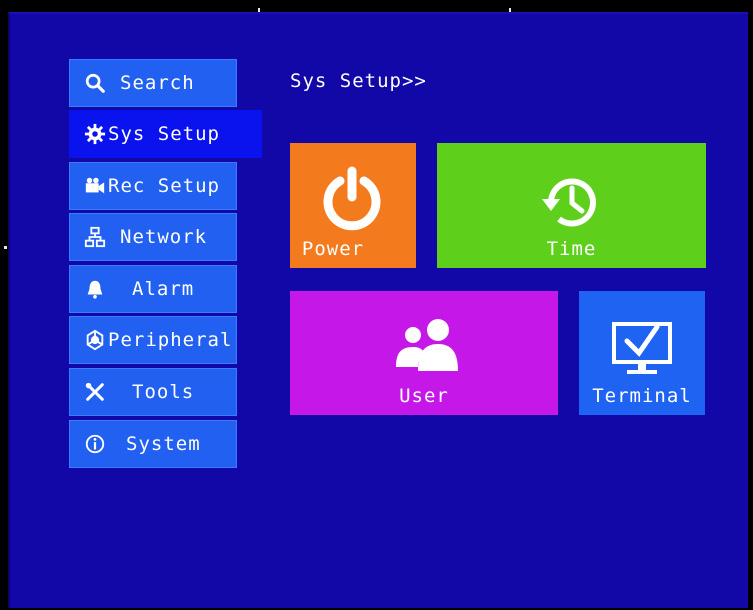  Describe the element at coordinates (5, 247) in the screenshot. I see `left-tick` at that location.